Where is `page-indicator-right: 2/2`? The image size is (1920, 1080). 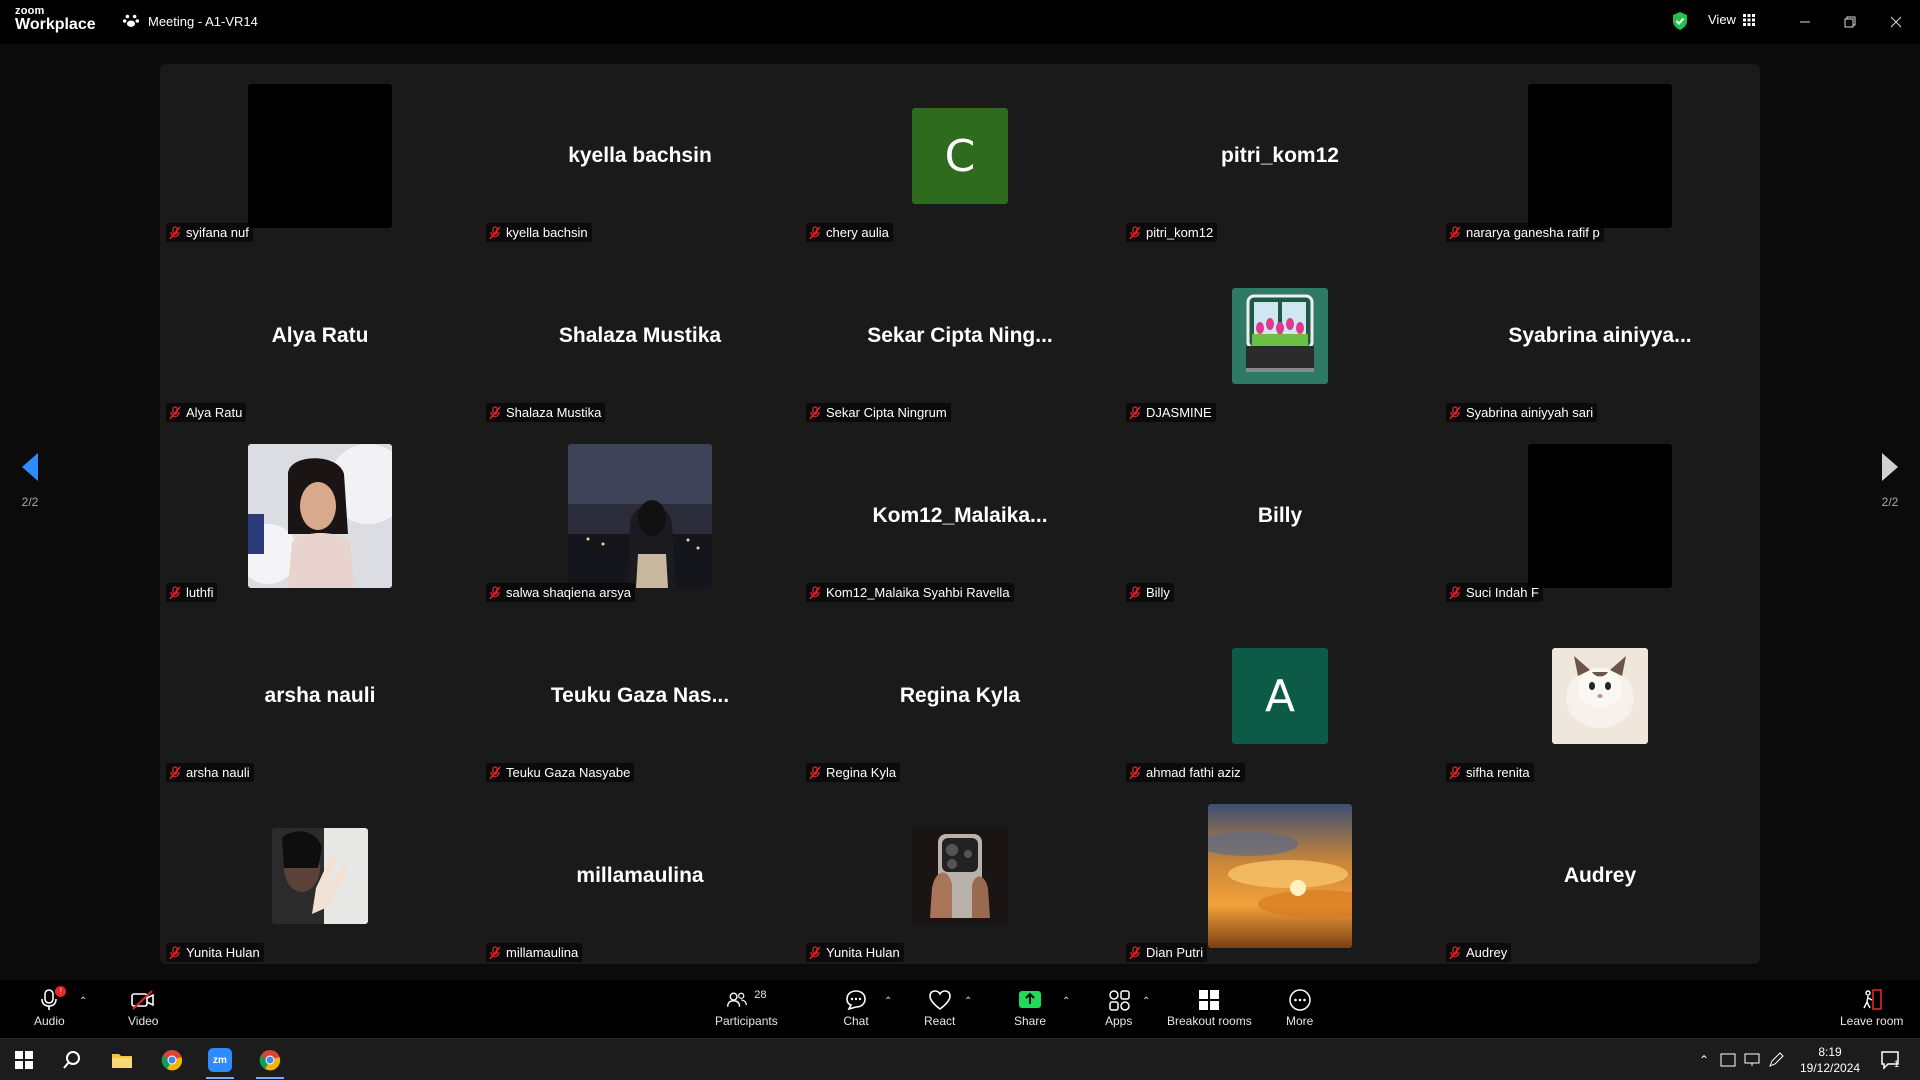 page-indicator-right: 2/2 is located at coordinates (1890, 502).